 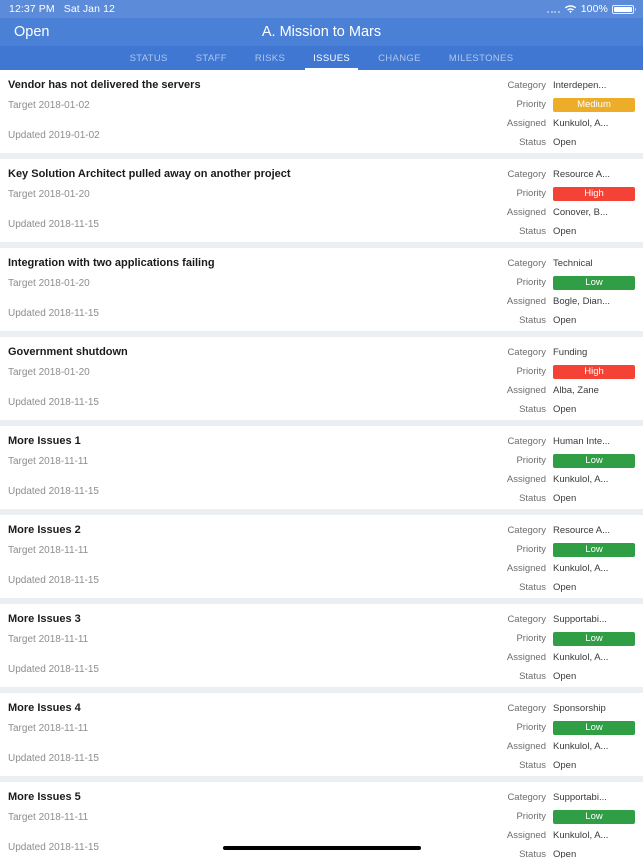 I want to click on signal-dots-icon, so click(x=553, y=9).